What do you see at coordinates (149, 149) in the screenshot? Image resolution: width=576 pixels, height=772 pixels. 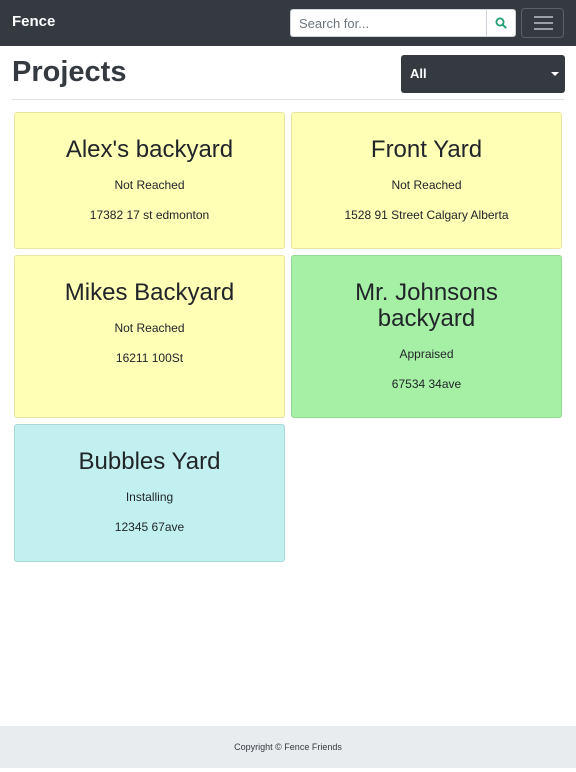 I see `project-name: Alex's backyard` at bounding box center [149, 149].